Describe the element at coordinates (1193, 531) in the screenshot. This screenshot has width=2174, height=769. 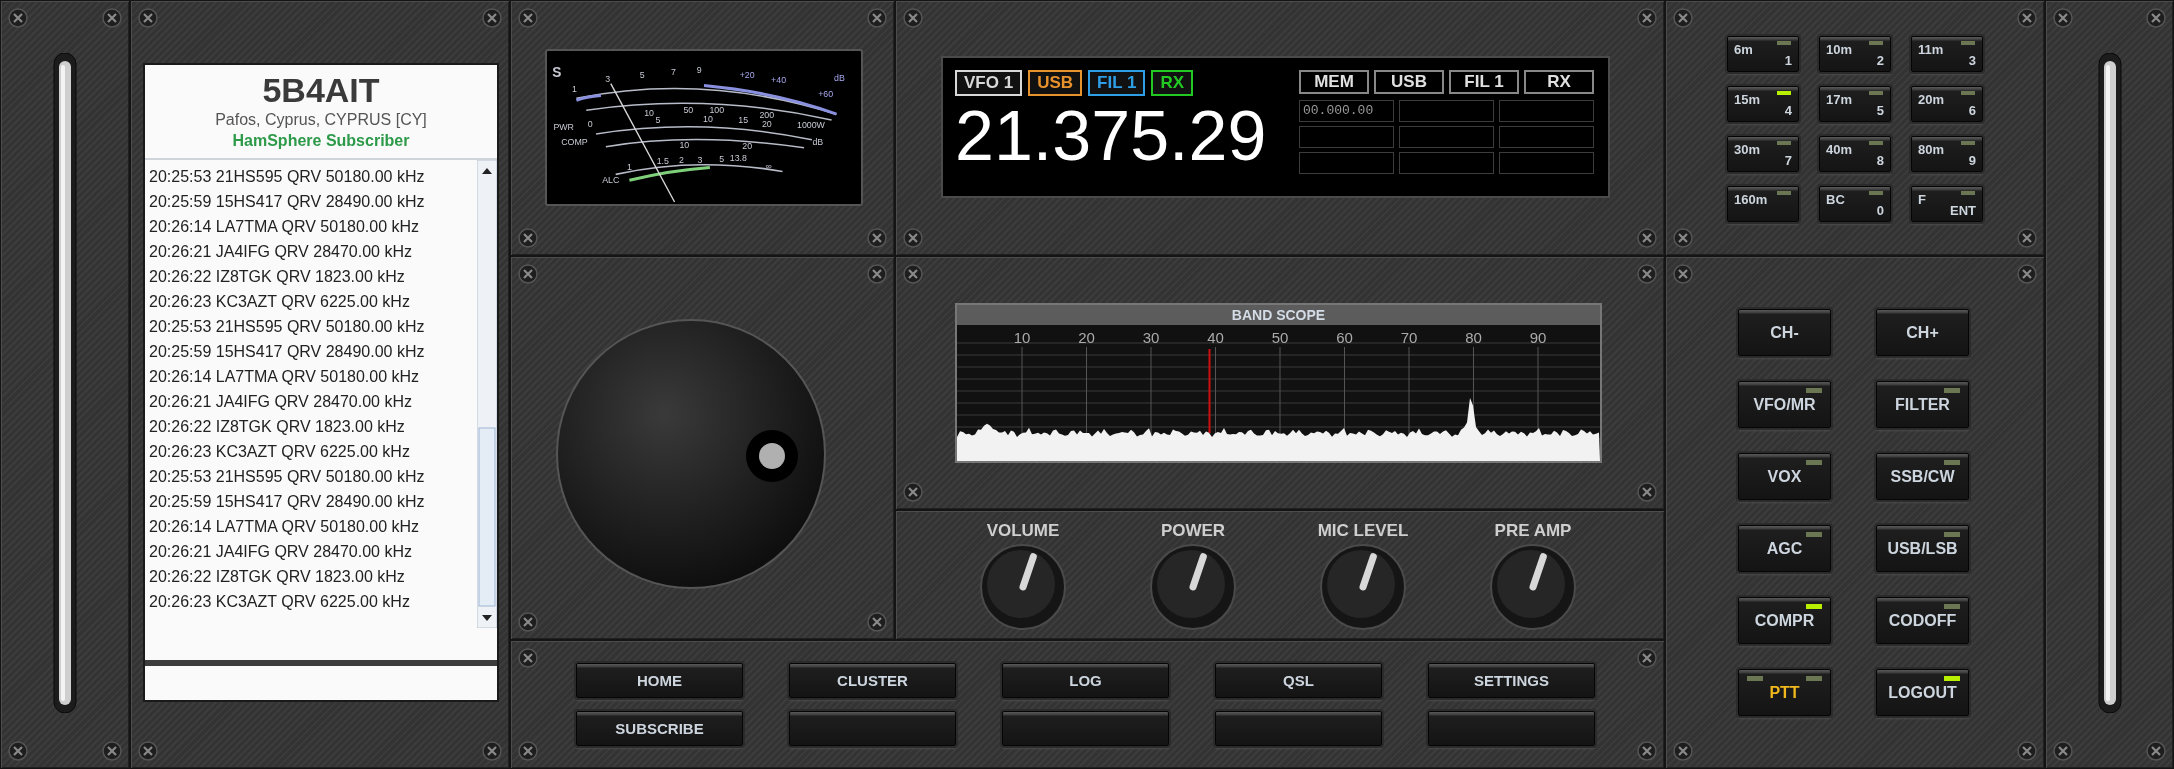
I see `knob-label: POWER` at that location.